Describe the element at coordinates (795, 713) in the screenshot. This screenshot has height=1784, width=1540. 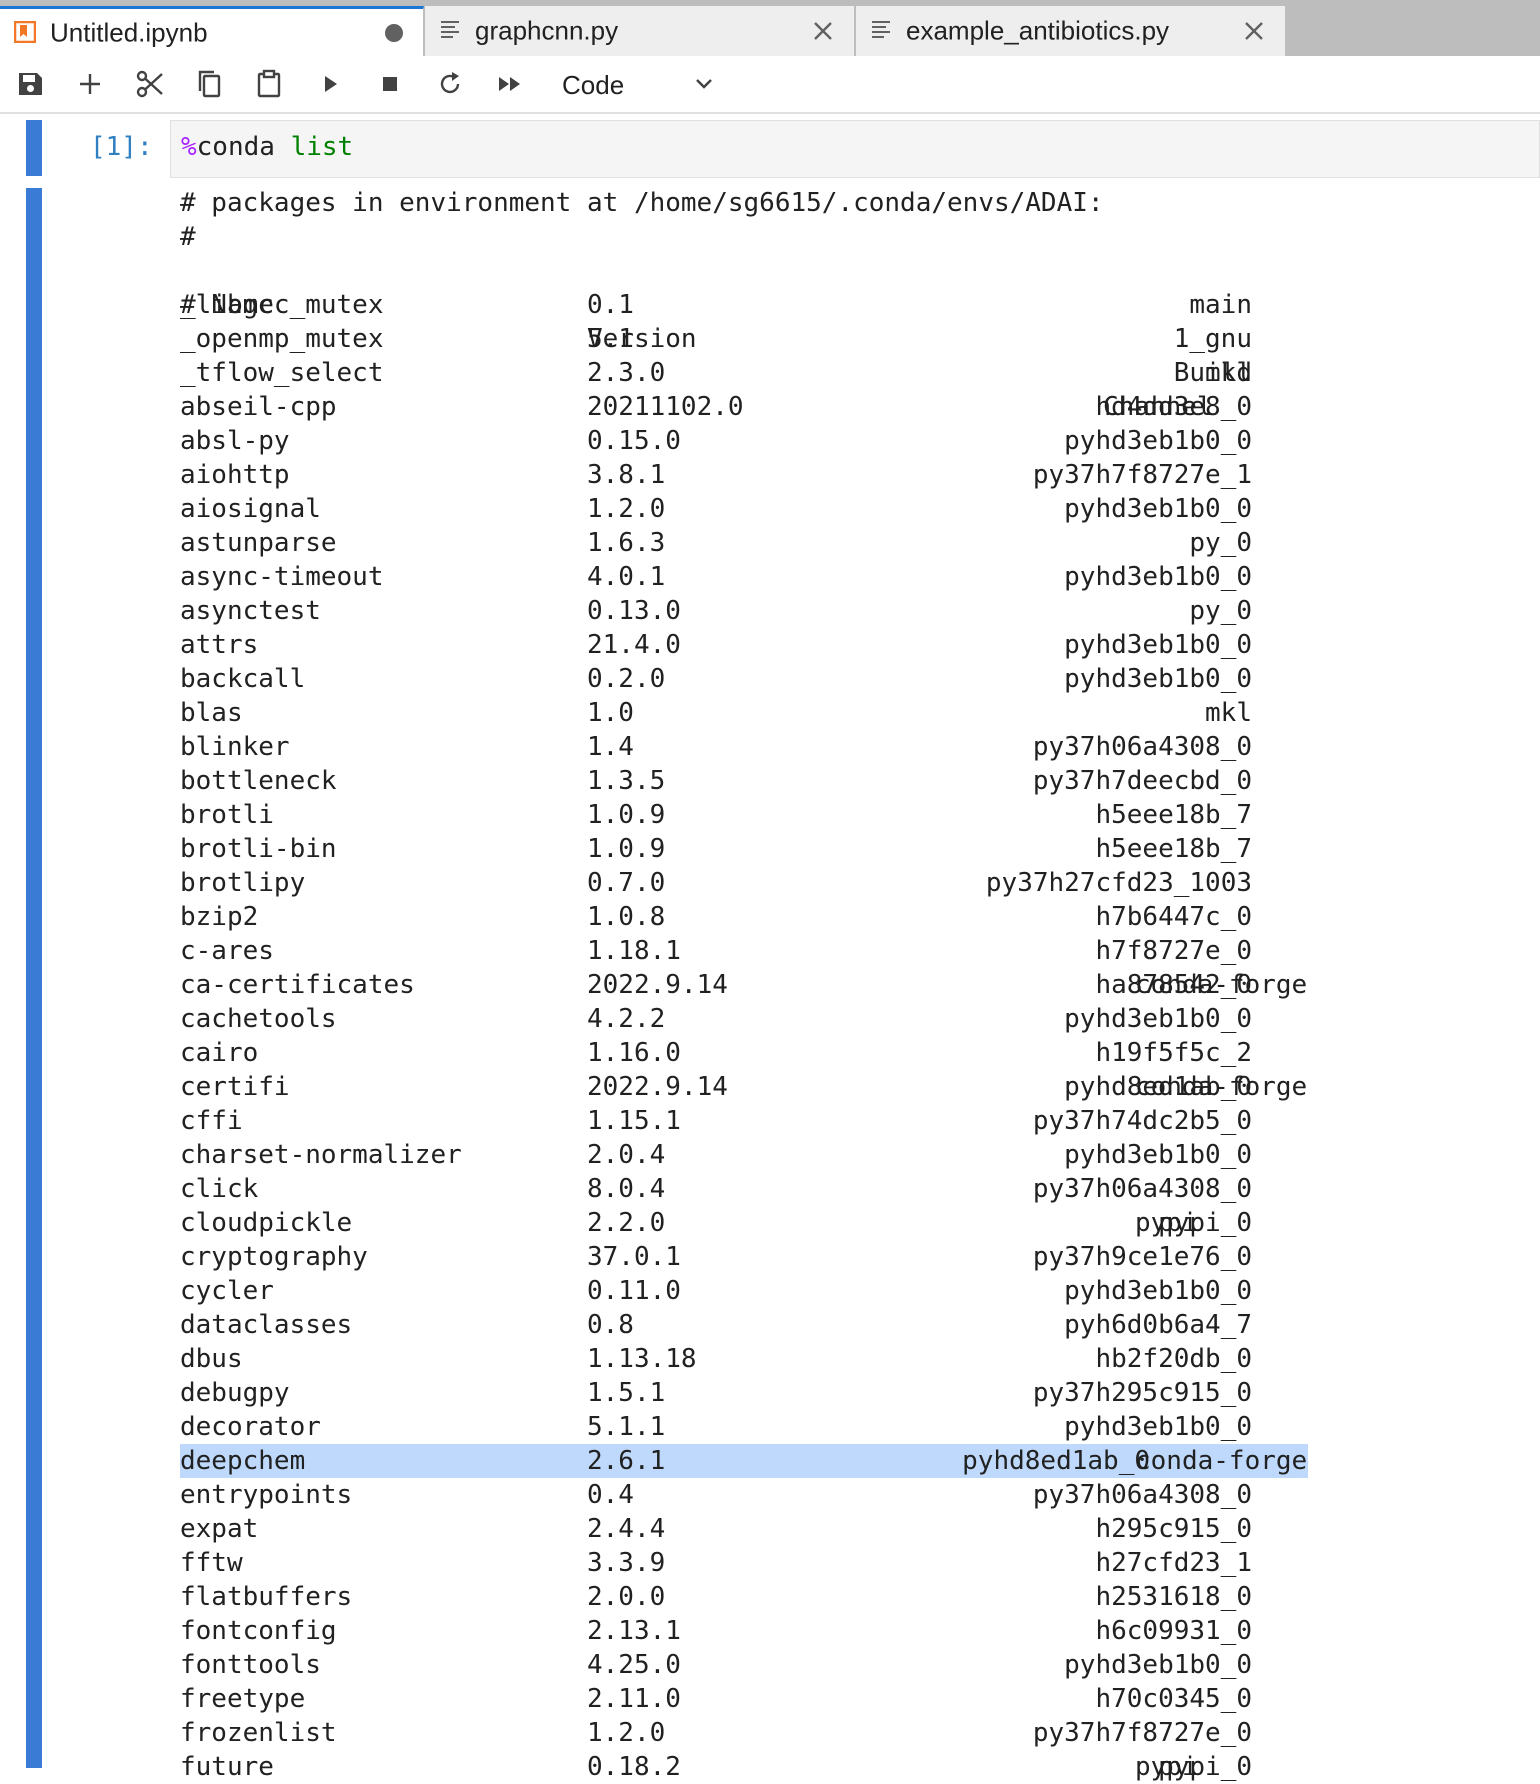
I see `package-row: blas 1.0 mkl` at that location.